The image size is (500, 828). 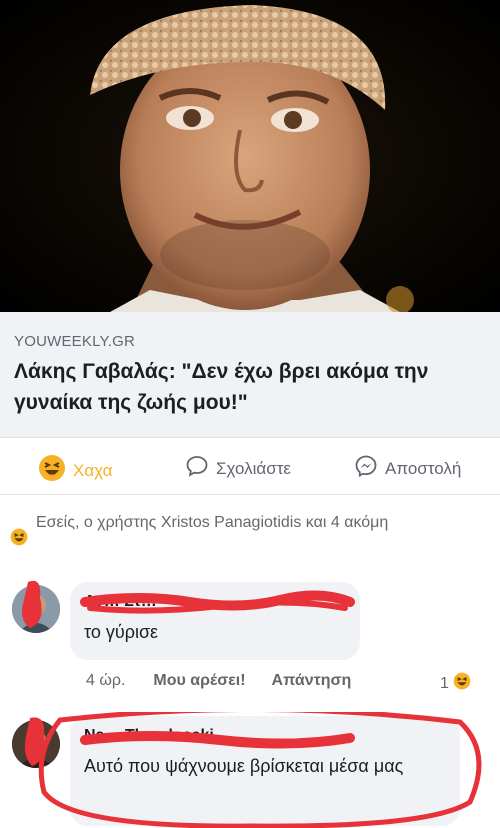 I want to click on comment-bubble-icon, so click(x=197, y=468).